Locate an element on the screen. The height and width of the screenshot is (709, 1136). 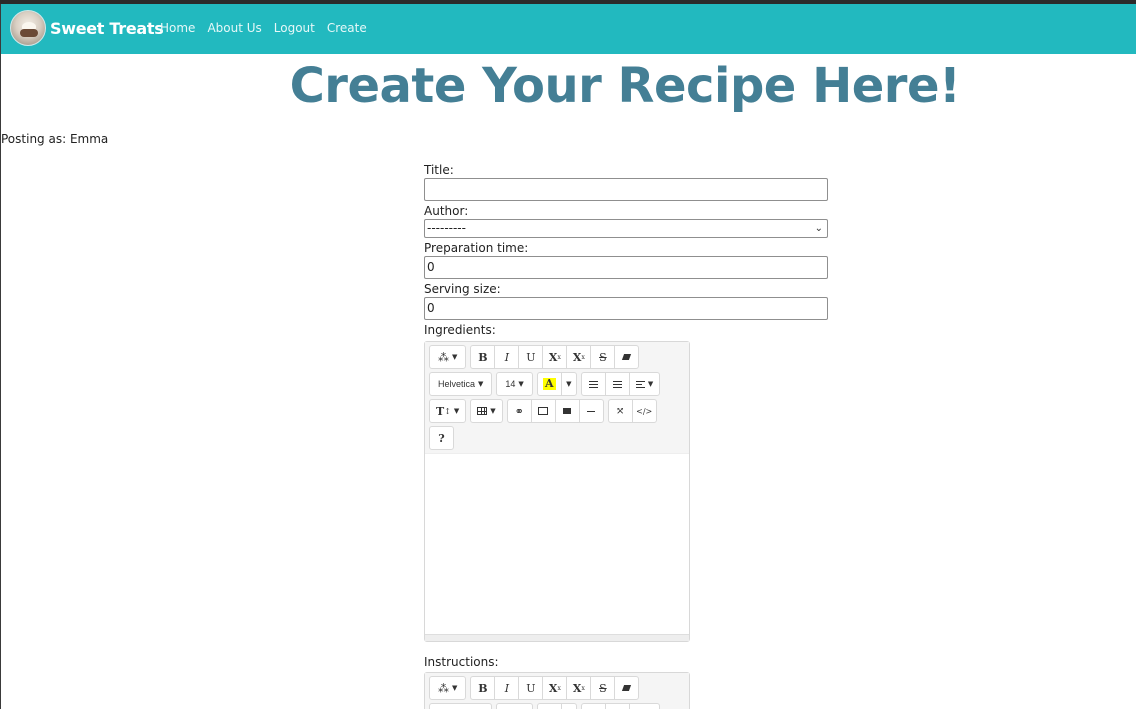
instructions-editor: ⁂▼ B I U Xx Xx S Helvetica▼ 14▼ is located at coordinates (557, 690).